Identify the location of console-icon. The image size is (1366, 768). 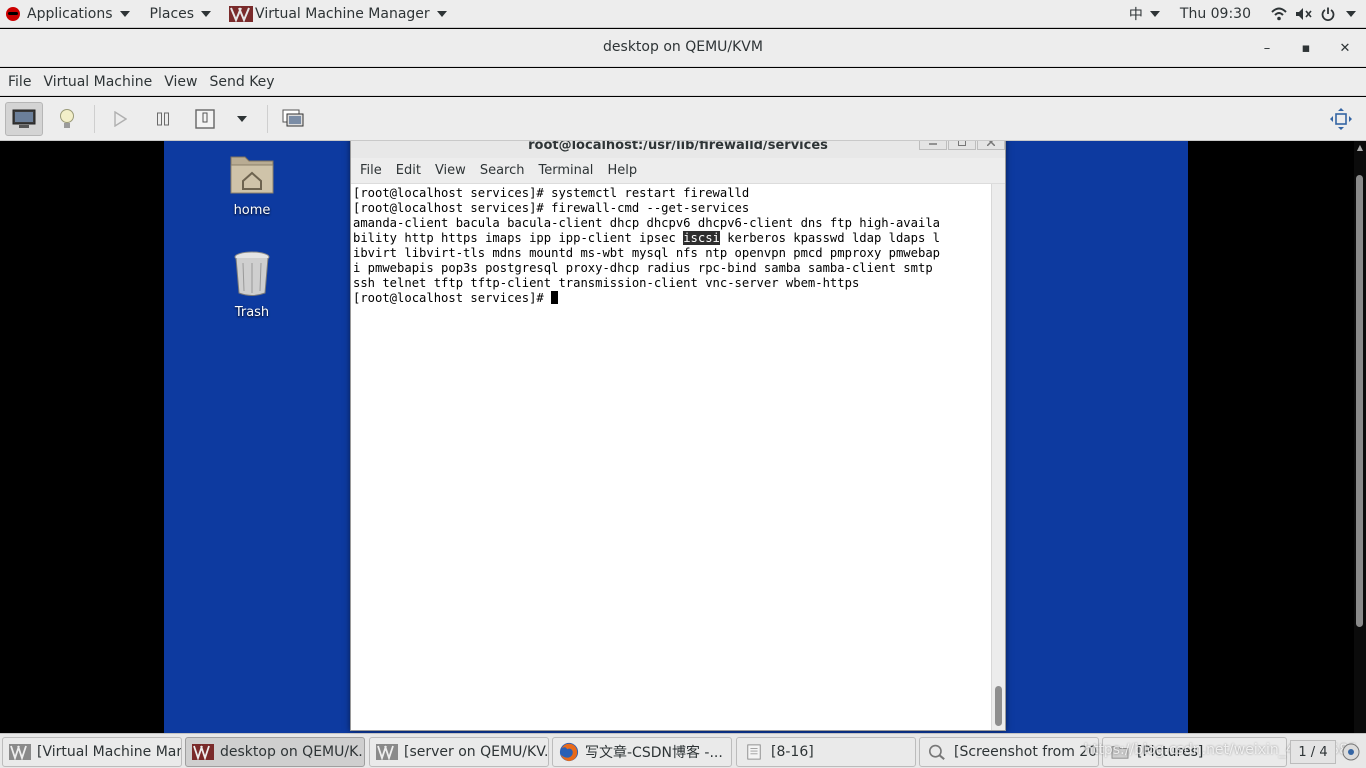
(24, 118).